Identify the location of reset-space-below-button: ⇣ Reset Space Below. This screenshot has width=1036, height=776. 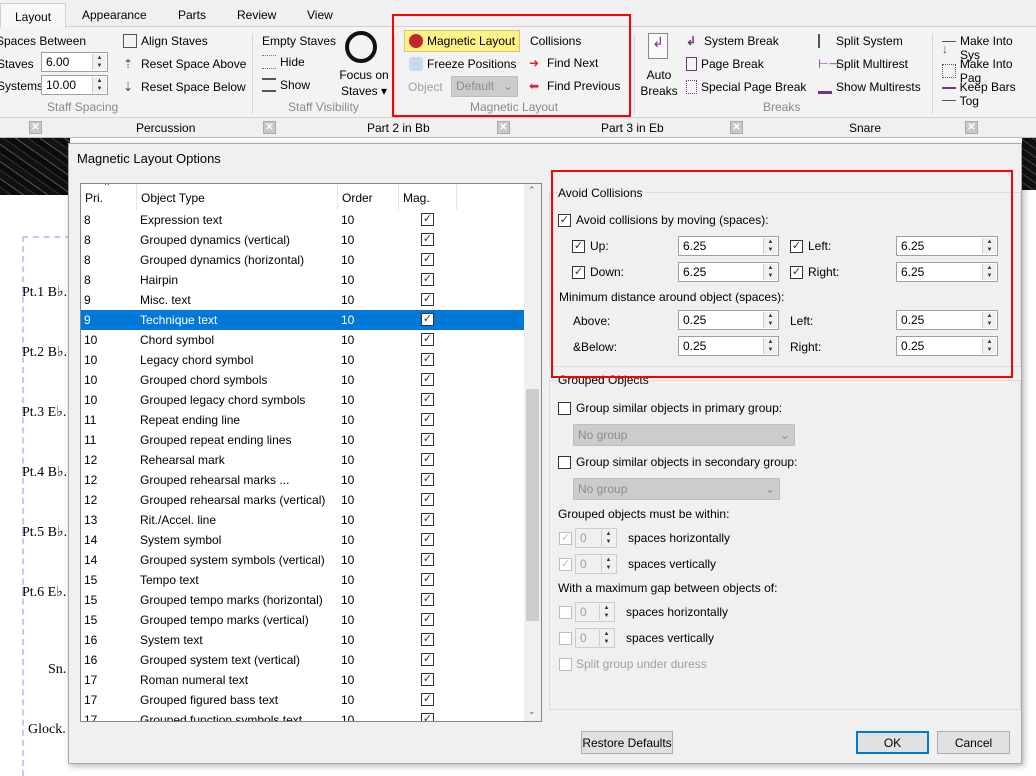
(184, 87).